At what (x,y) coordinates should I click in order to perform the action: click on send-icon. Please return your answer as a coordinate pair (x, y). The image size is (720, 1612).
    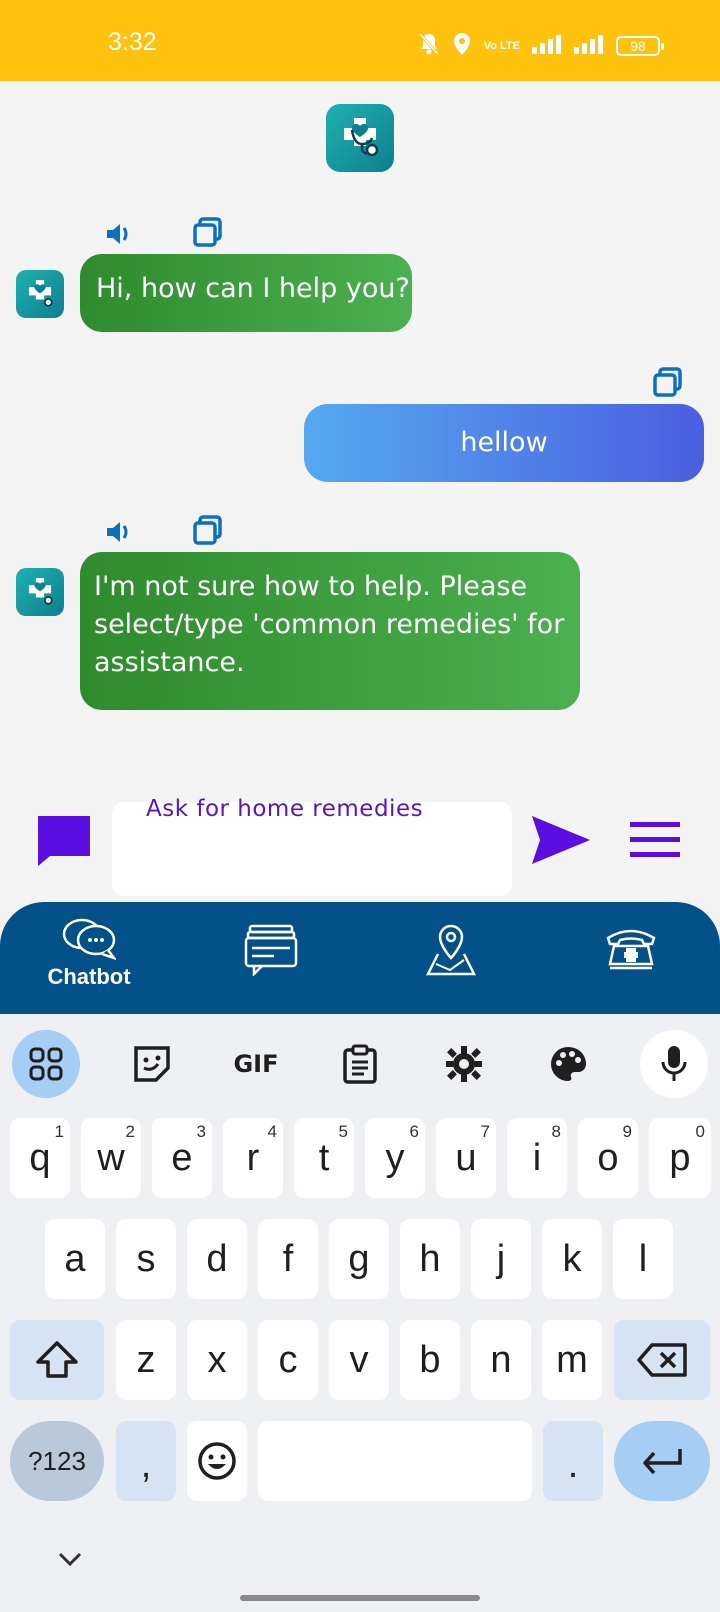
    Looking at the image, I should click on (561, 840).